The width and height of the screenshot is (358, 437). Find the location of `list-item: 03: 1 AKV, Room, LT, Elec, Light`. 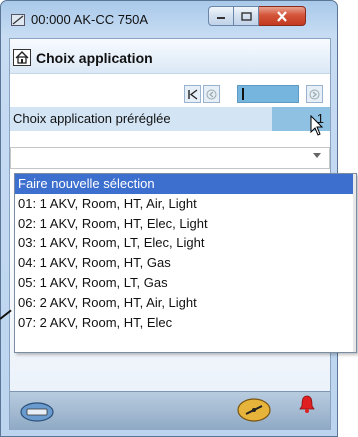

list-item: 03: 1 AKV, Room, LT, Elec, Light is located at coordinates (185, 243).